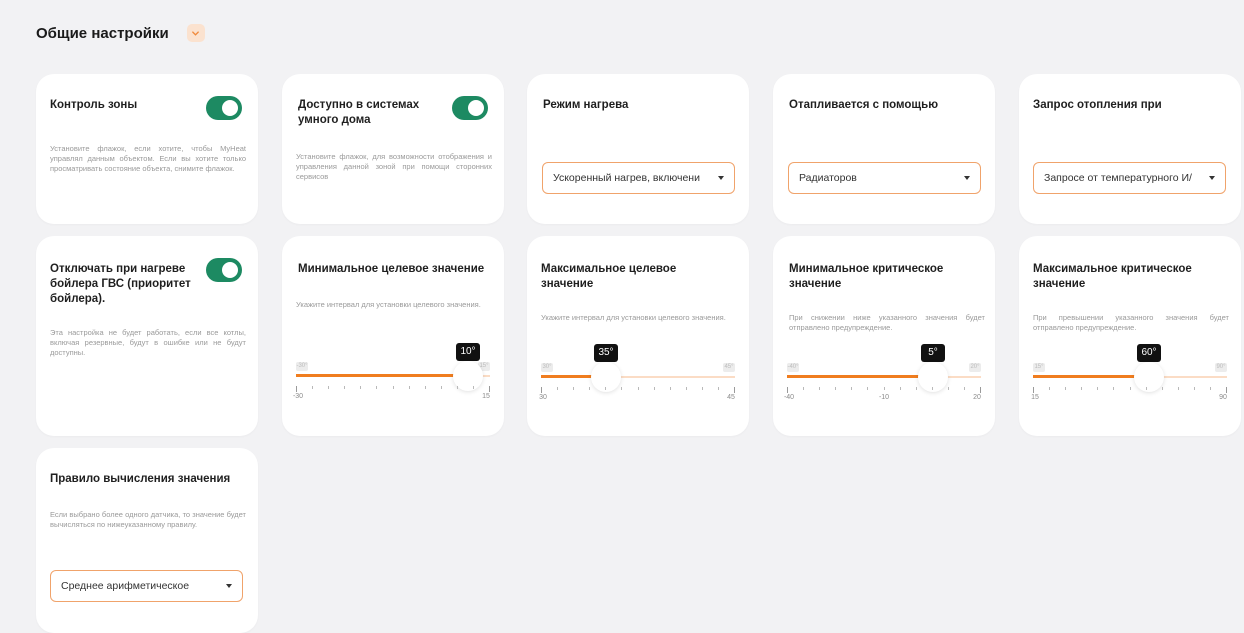 The height and width of the screenshot is (633, 1244). What do you see at coordinates (1118, 178) in the screenshot?
I see `select-value: Запросе от температурного И/` at bounding box center [1118, 178].